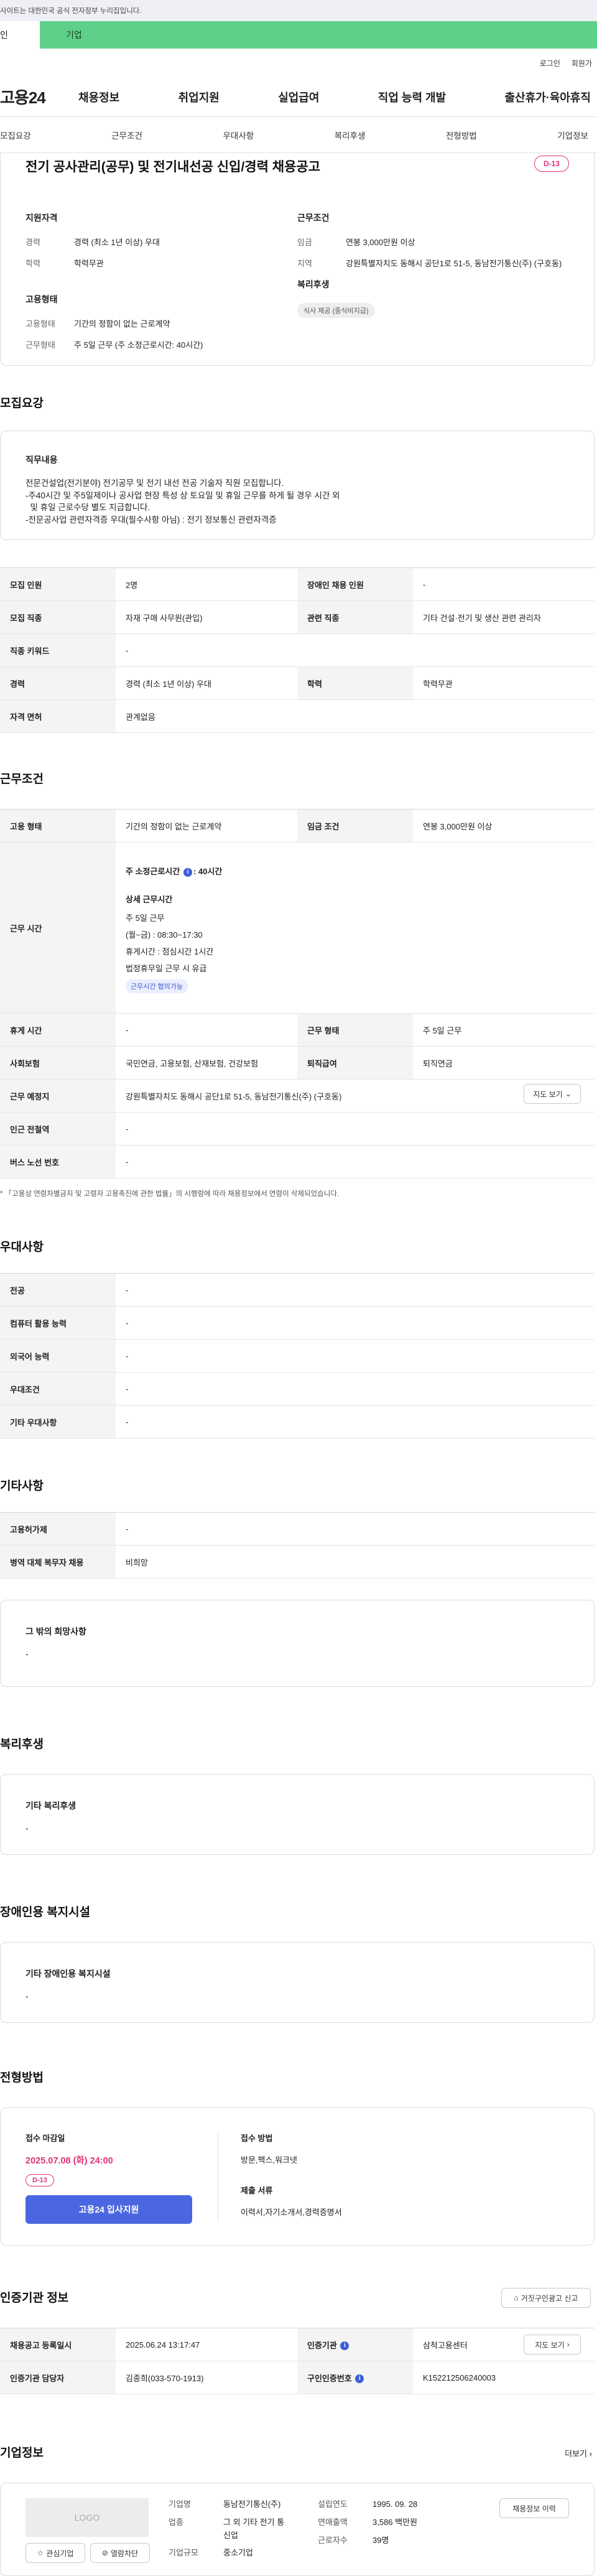  I want to click on disability-value: -, so click(27, 1996).